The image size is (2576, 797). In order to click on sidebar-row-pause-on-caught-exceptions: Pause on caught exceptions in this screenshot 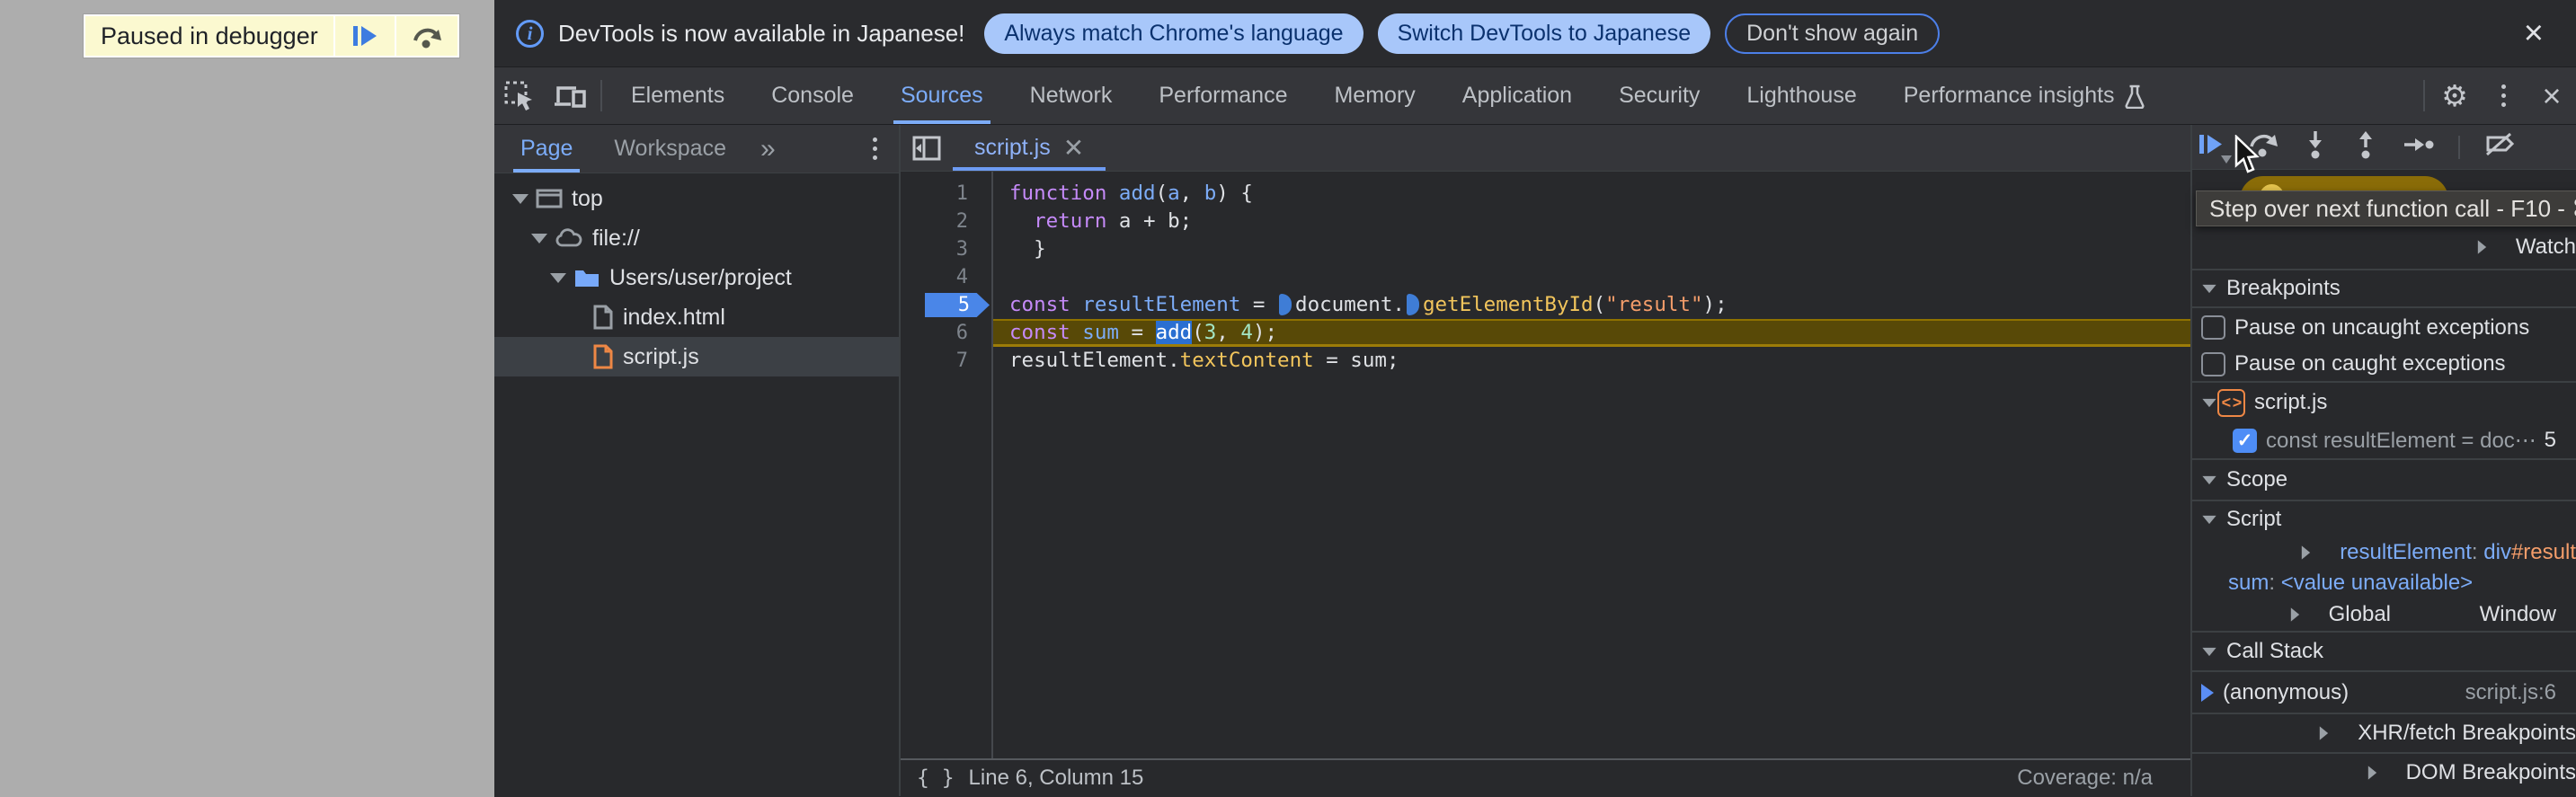, I will do `click(2384, 364)`.